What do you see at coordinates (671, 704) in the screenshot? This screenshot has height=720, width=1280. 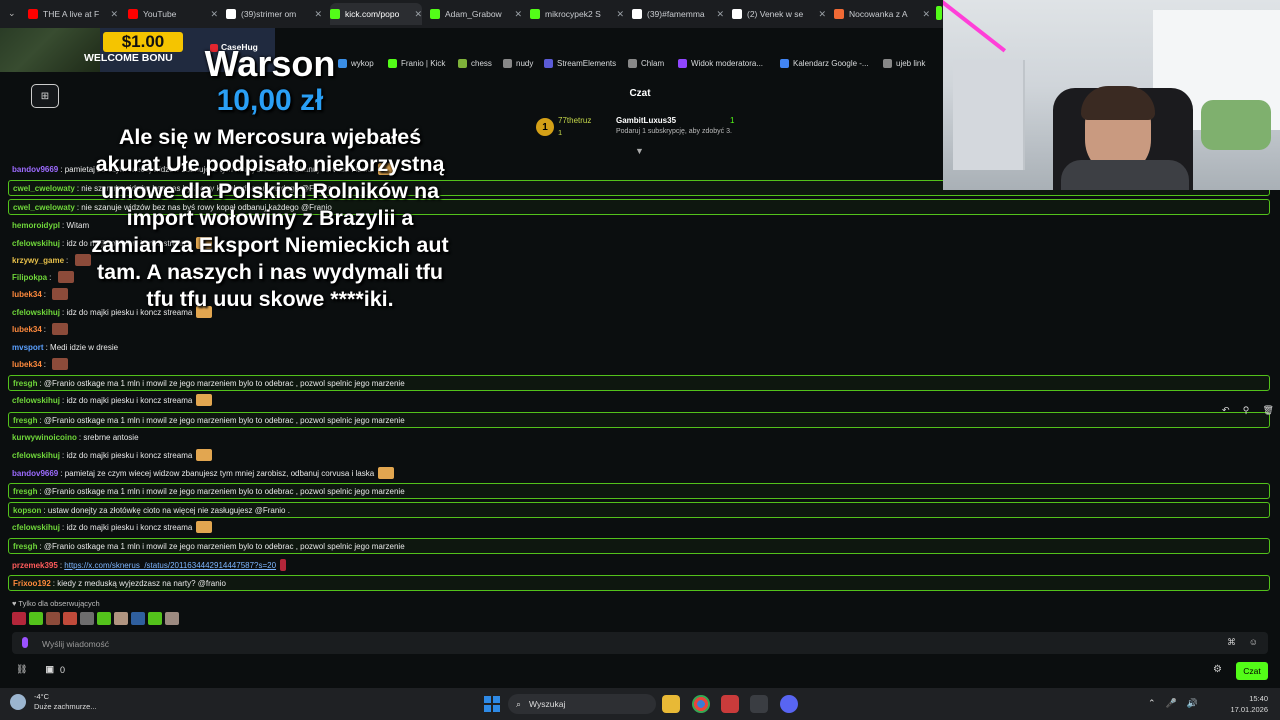 I see `file-explorer-icon` at bounding box center [671, 704].